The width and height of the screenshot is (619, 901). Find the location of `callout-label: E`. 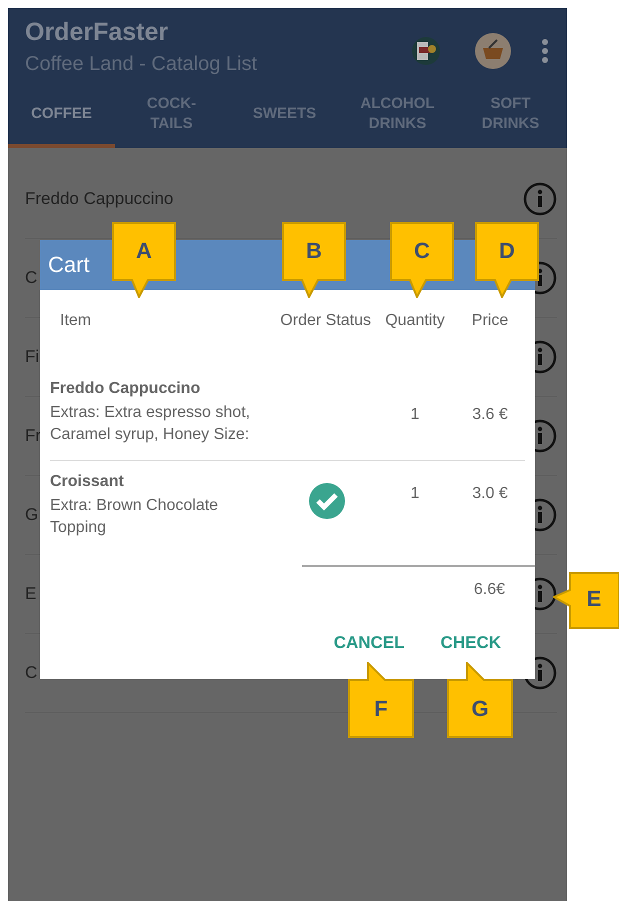

callout-label: E is located at coordinates (586, 600).